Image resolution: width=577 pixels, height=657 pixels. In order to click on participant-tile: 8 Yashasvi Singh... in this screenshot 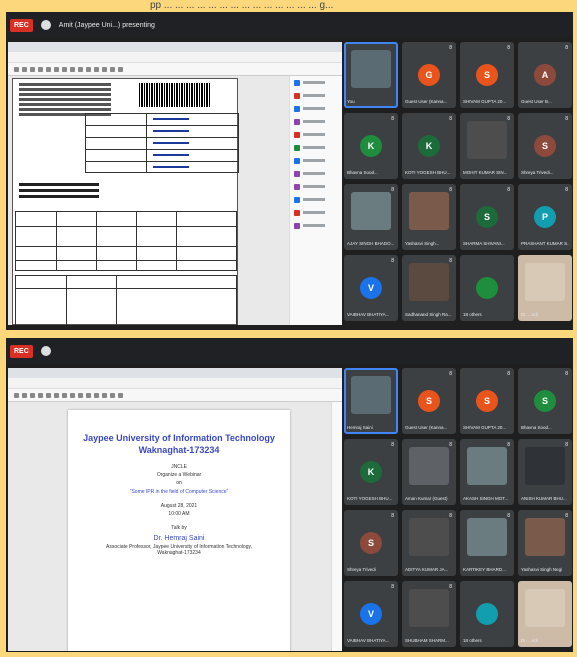, I will do `click(429, 217)`.